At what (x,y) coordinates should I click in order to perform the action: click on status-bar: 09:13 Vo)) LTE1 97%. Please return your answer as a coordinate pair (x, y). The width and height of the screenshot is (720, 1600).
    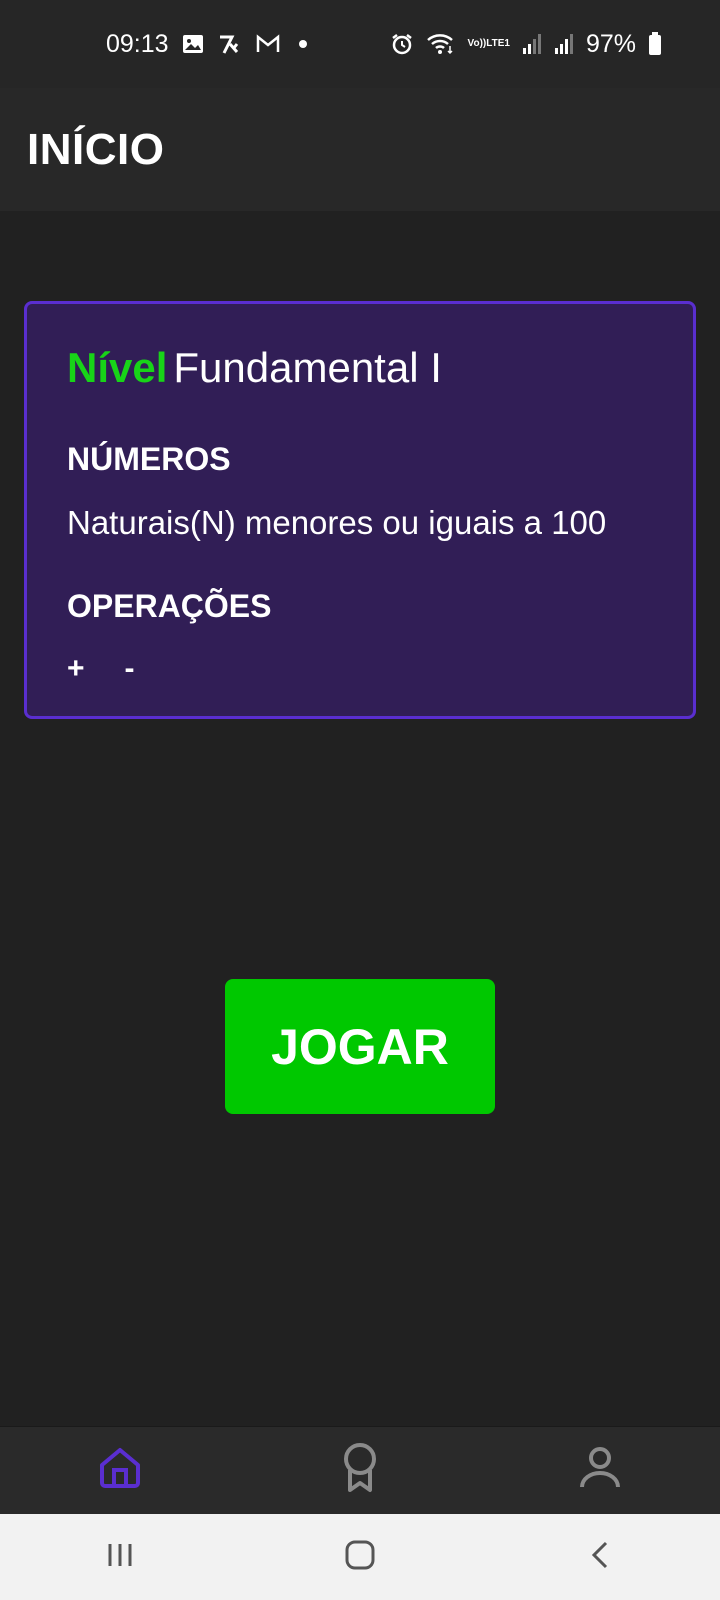
    Looking at the image, I should click on (360, 44).